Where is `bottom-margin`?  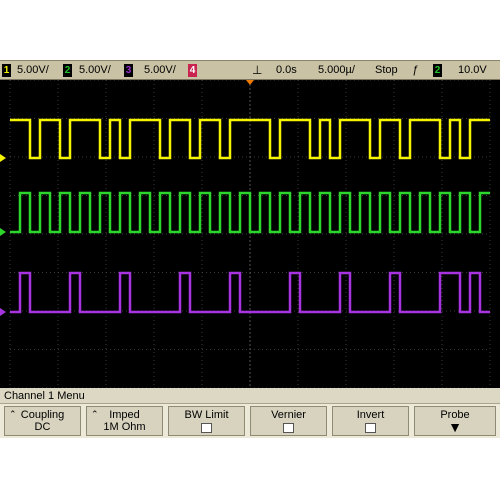 bottom-margin is located at coordinates (250, 469).